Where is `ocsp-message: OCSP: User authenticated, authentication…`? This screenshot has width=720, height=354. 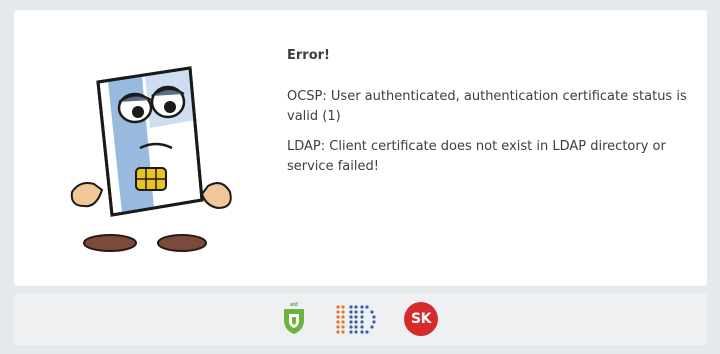 ocsp-message: OCSP: User authenticated, authentication… is located at coordinates (487, 106).